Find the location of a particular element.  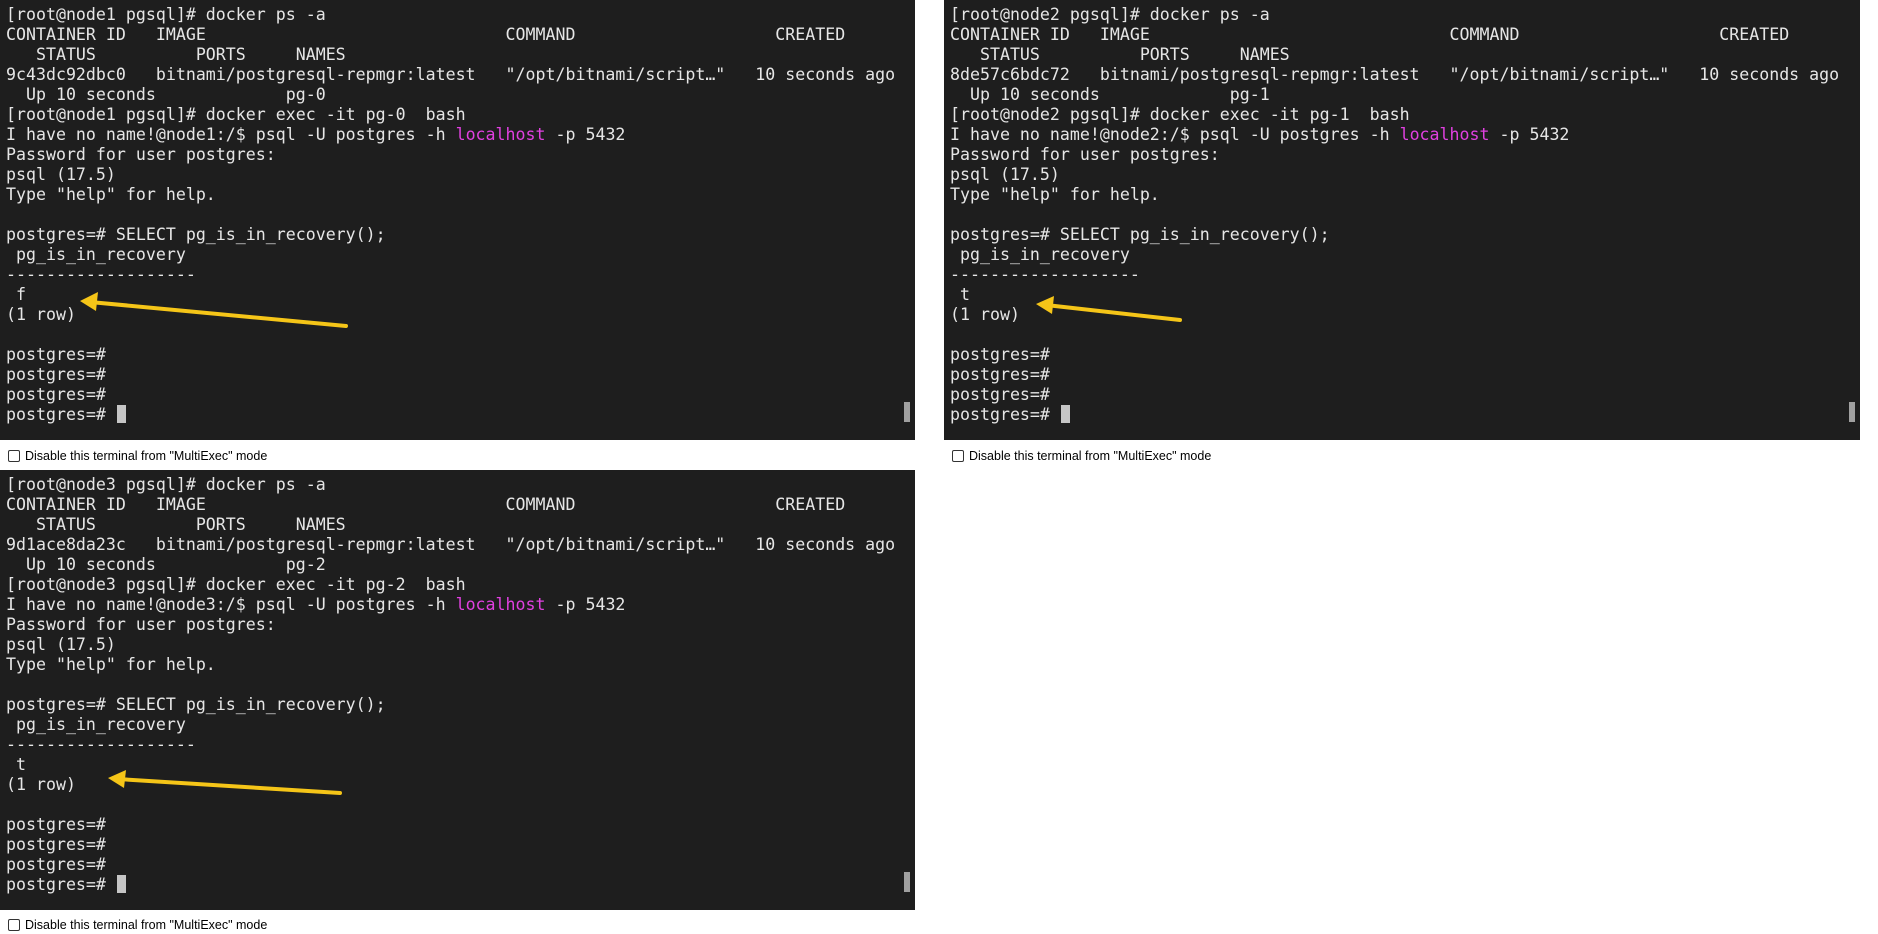

terminal-line-text: Password for user postgres: is located at coordinates (141, 624).